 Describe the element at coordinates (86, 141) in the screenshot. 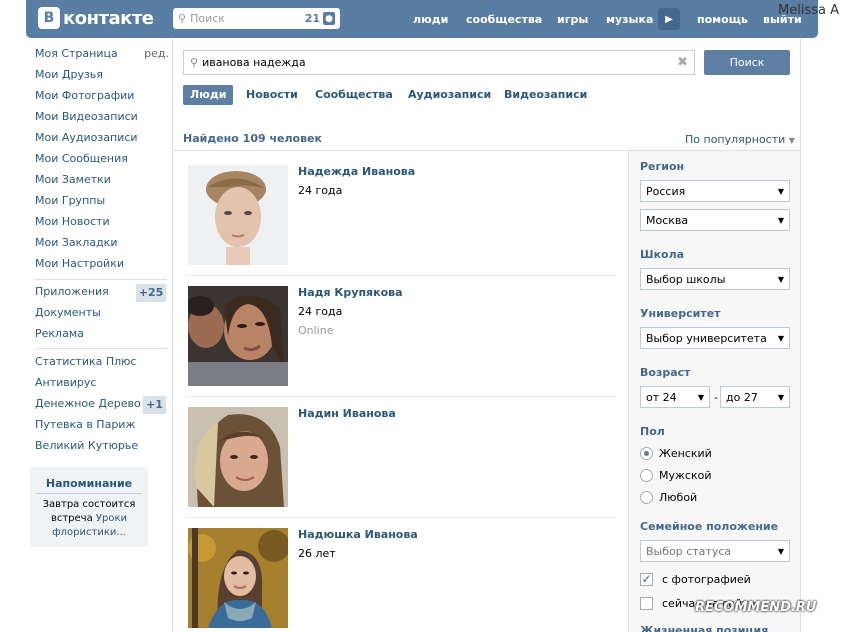

I see `sidebar-item-audio: Мои Аудиозаписи` at that location.